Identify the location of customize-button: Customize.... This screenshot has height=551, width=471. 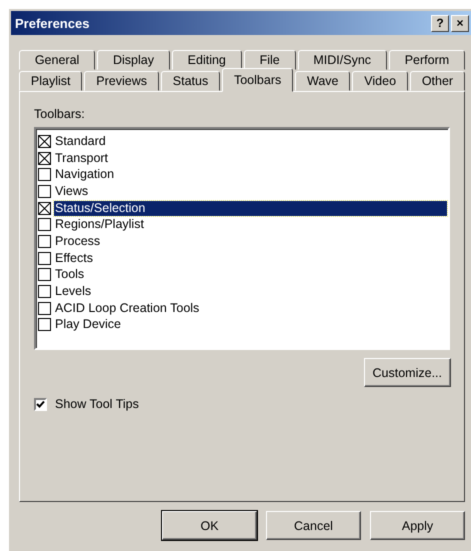
(407, 372).